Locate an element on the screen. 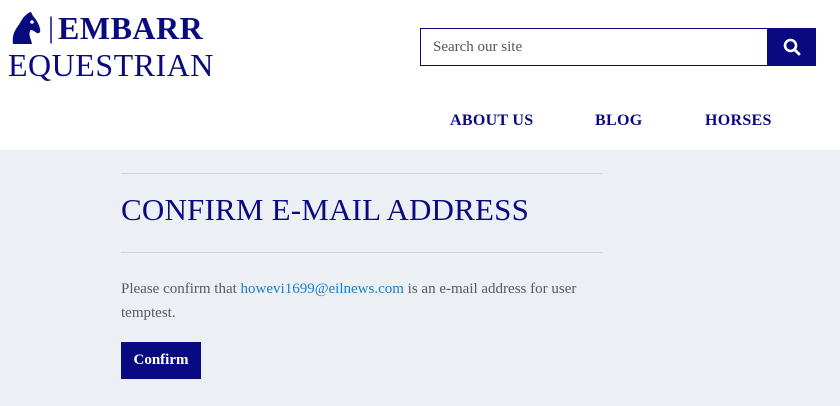 The image size is (840, 406). site-logo: | EMBARR EQUESTRIAN is located at coordinates (111, 46).